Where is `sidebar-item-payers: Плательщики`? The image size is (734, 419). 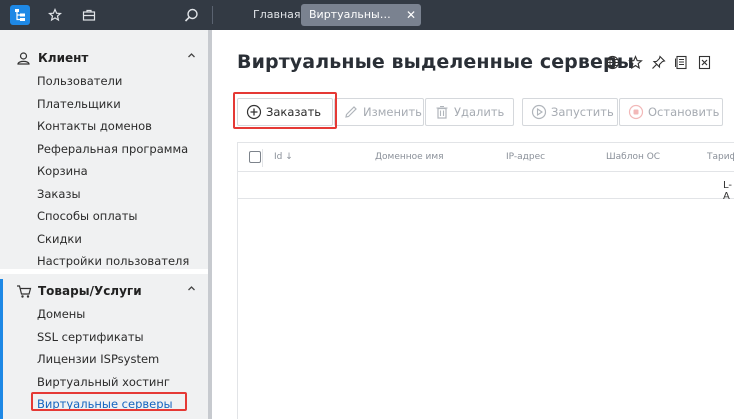
sidebar-item-payers: Плательщики is located at coordinates (104, 104).